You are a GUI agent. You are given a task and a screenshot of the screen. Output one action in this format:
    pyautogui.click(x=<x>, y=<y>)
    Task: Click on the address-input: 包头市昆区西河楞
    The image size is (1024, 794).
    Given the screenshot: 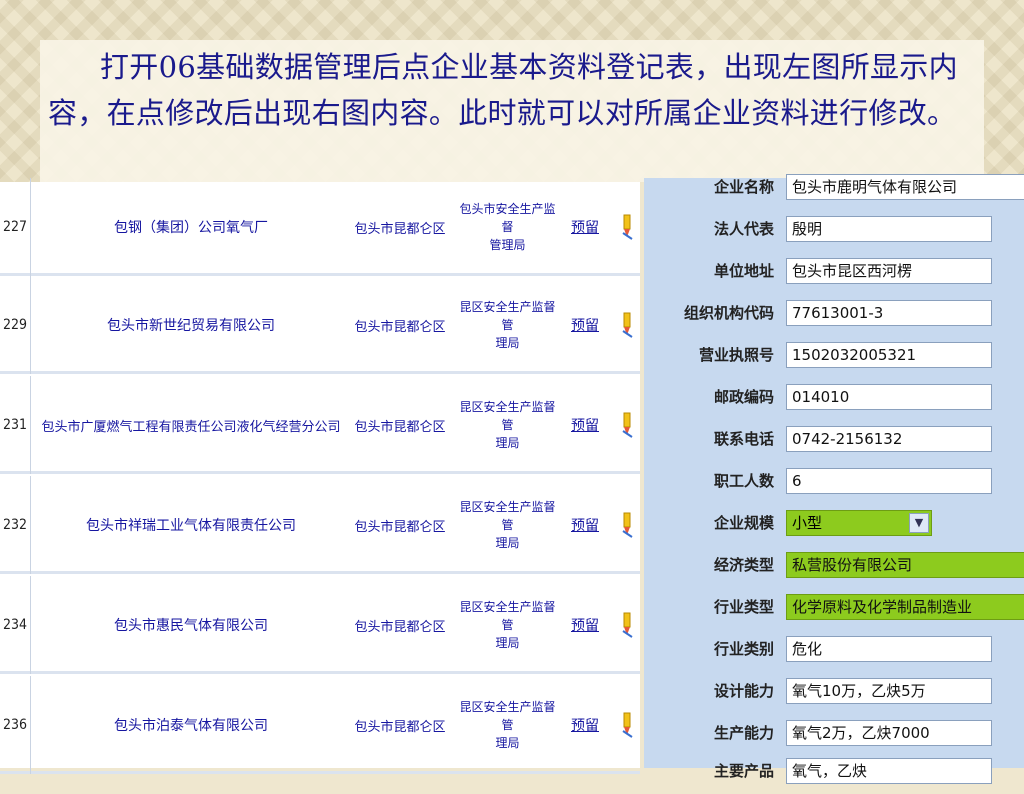 What is the action you would take?
    pyautogui.click(x=889, y=271)
    